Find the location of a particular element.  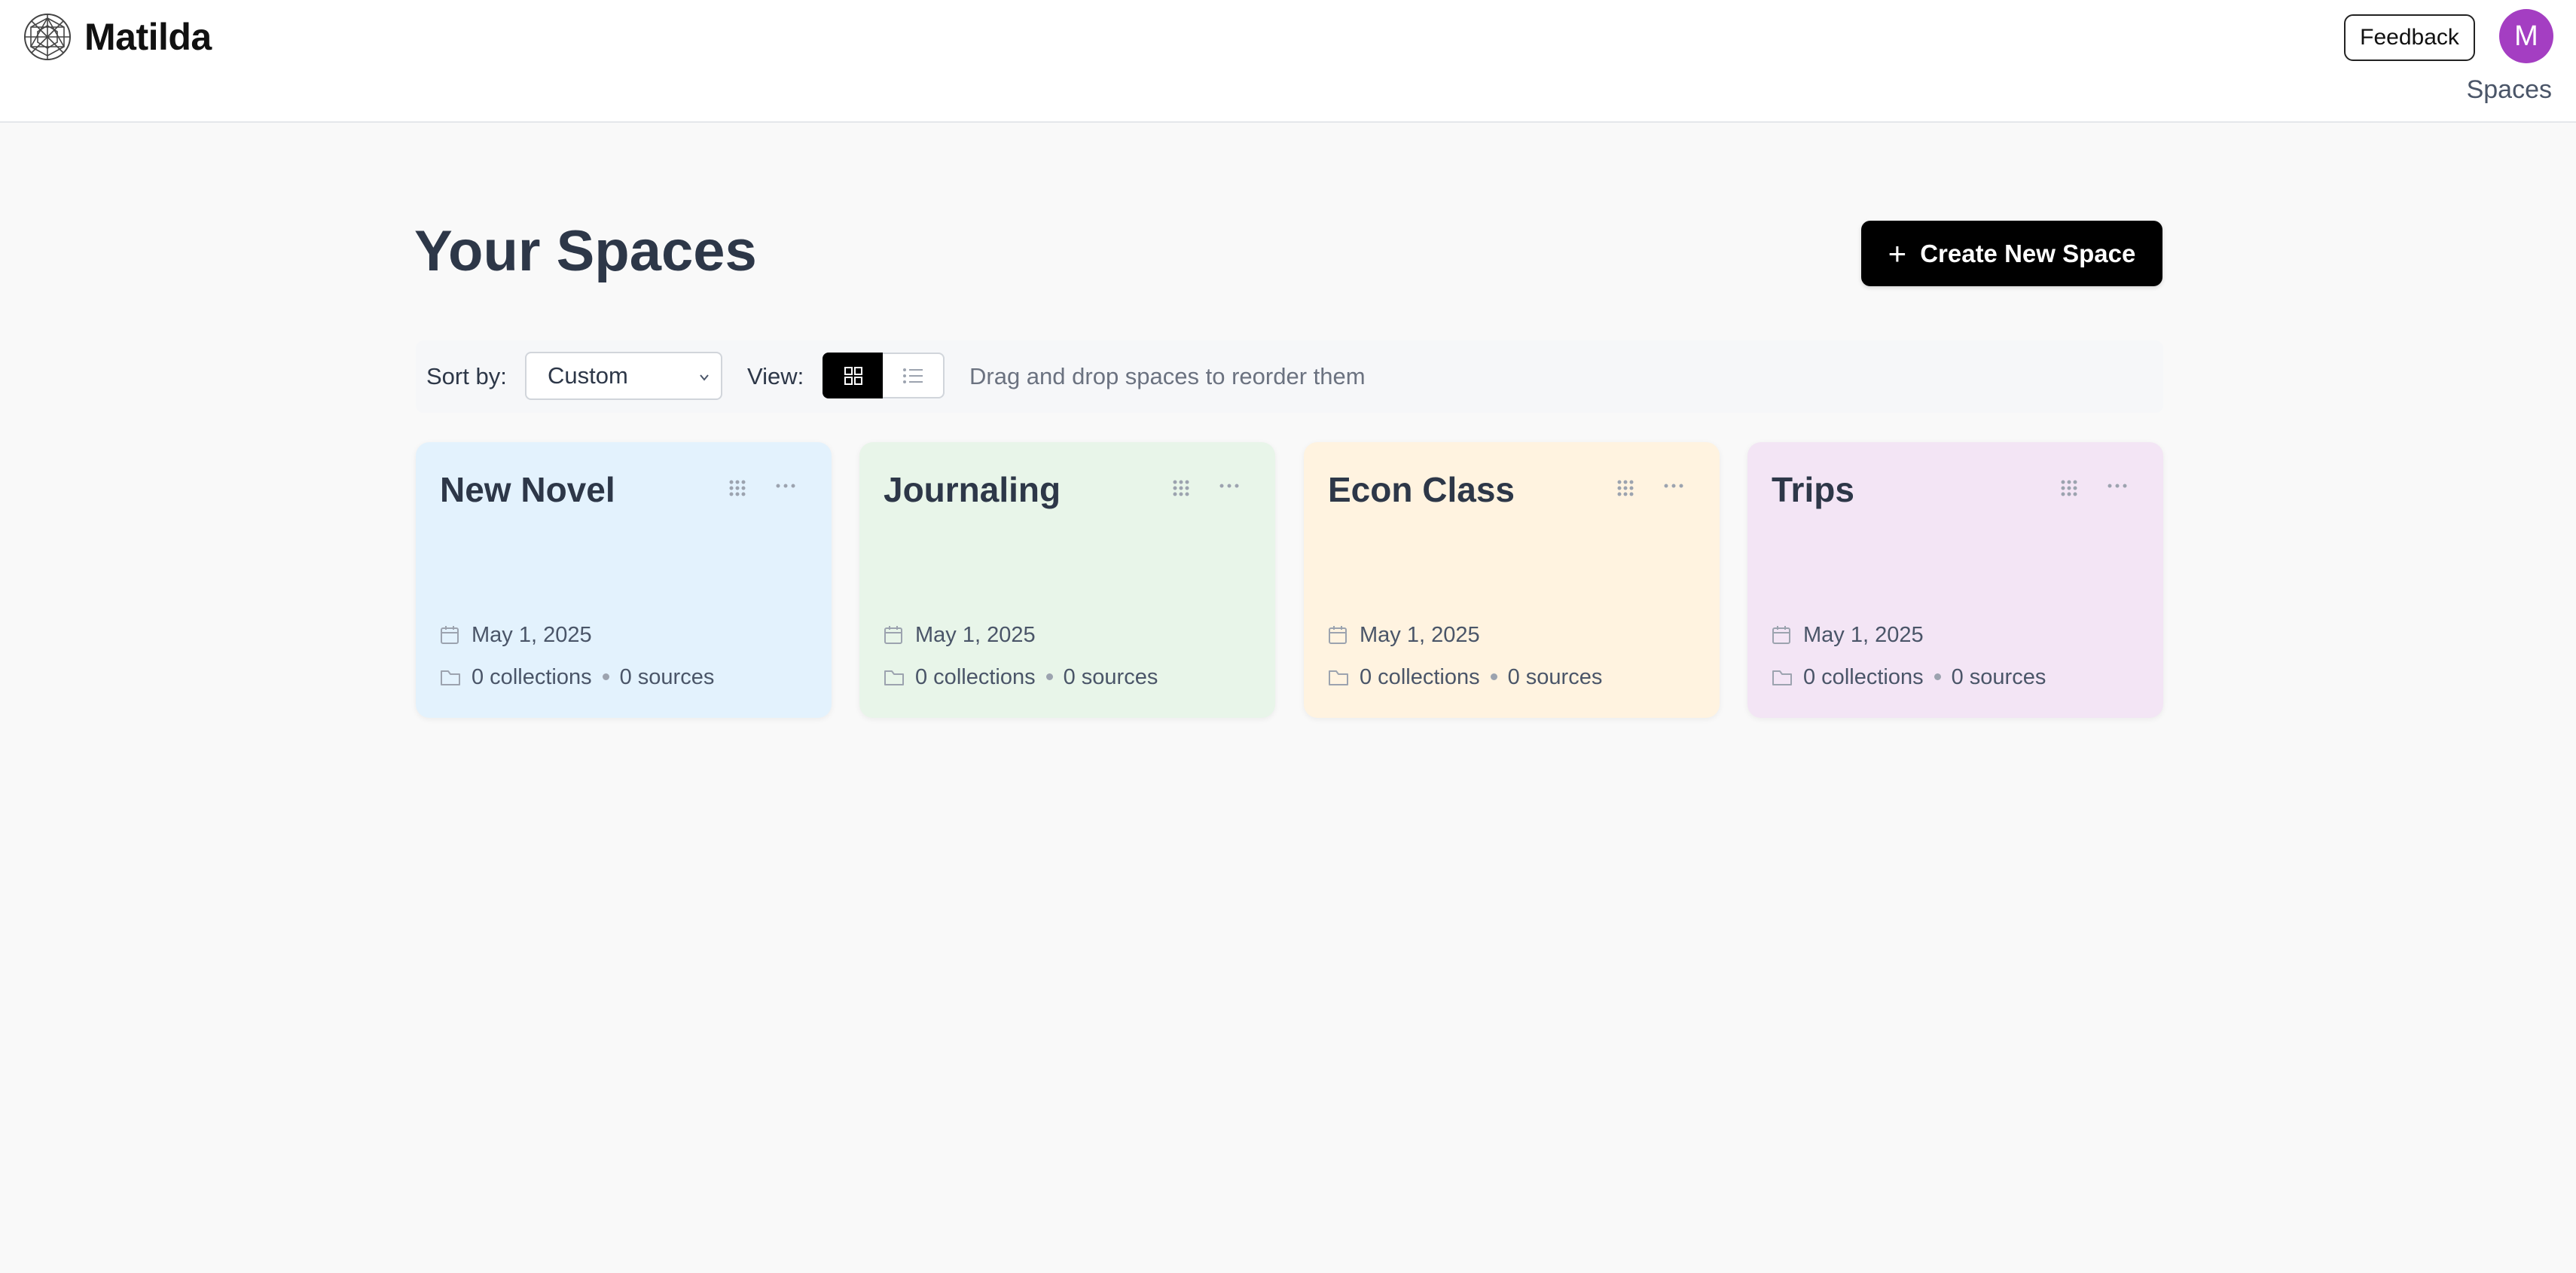

nav-spaces-link: Spaces is located at coordinates (2510, 90).